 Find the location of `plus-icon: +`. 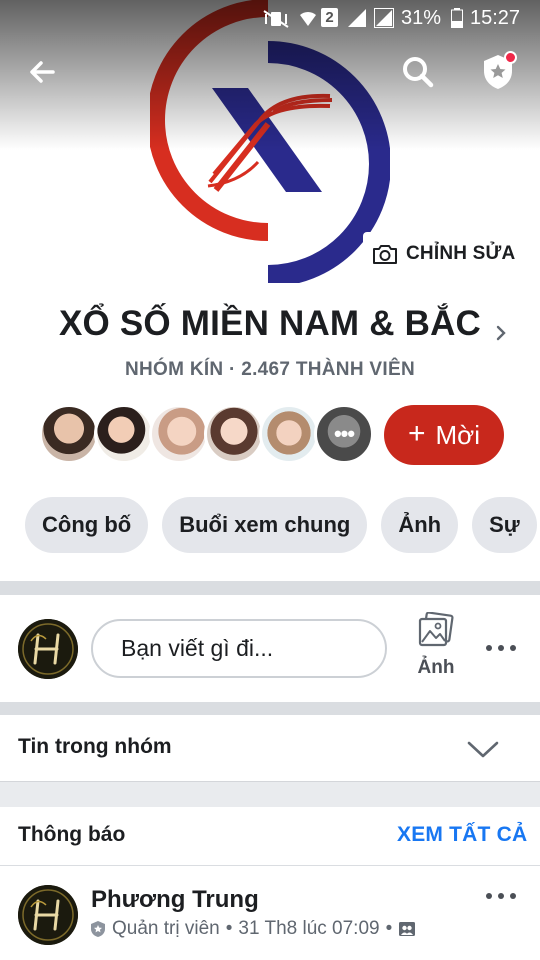

plus-icon: + is located at coordinates (416, 433).